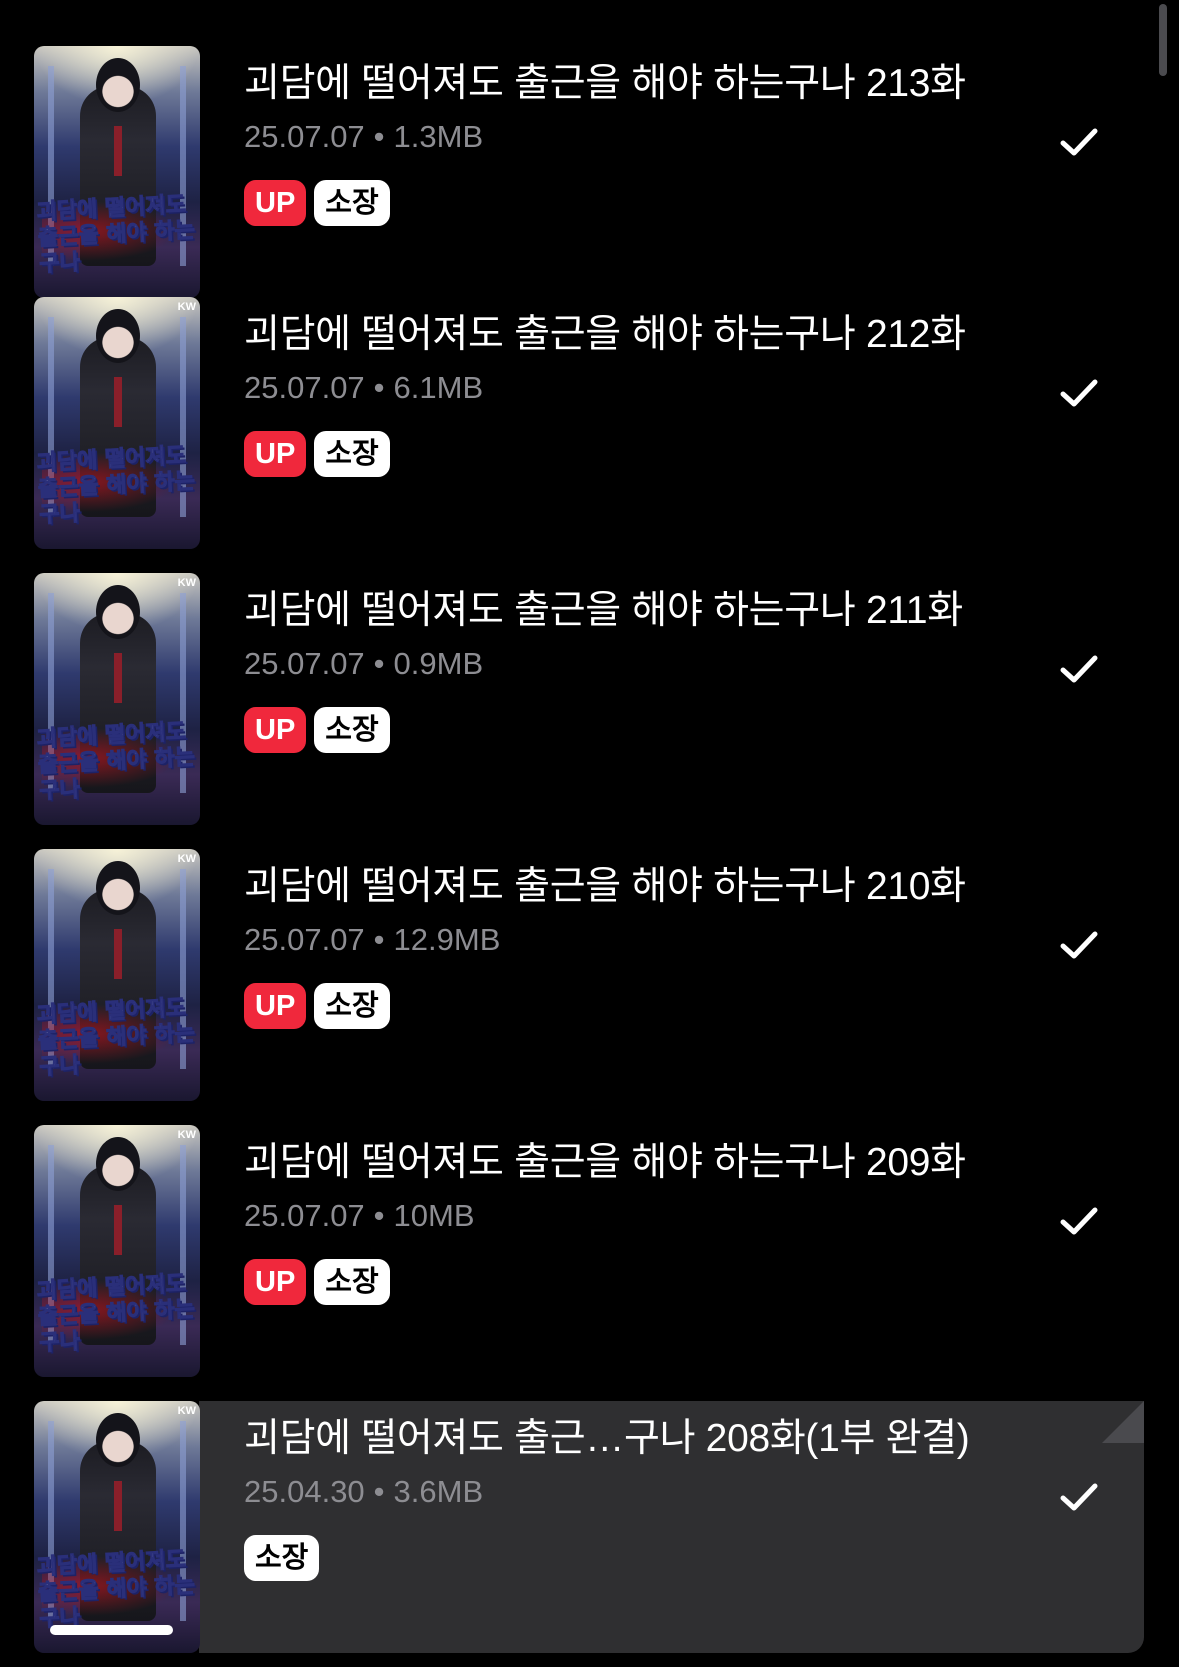  Describe the element at coordinates (605, 1162) in the screenshot. I see `episode-title: 괴담에 떨어져도 출근을 해야 하는구나 209화` at that location.